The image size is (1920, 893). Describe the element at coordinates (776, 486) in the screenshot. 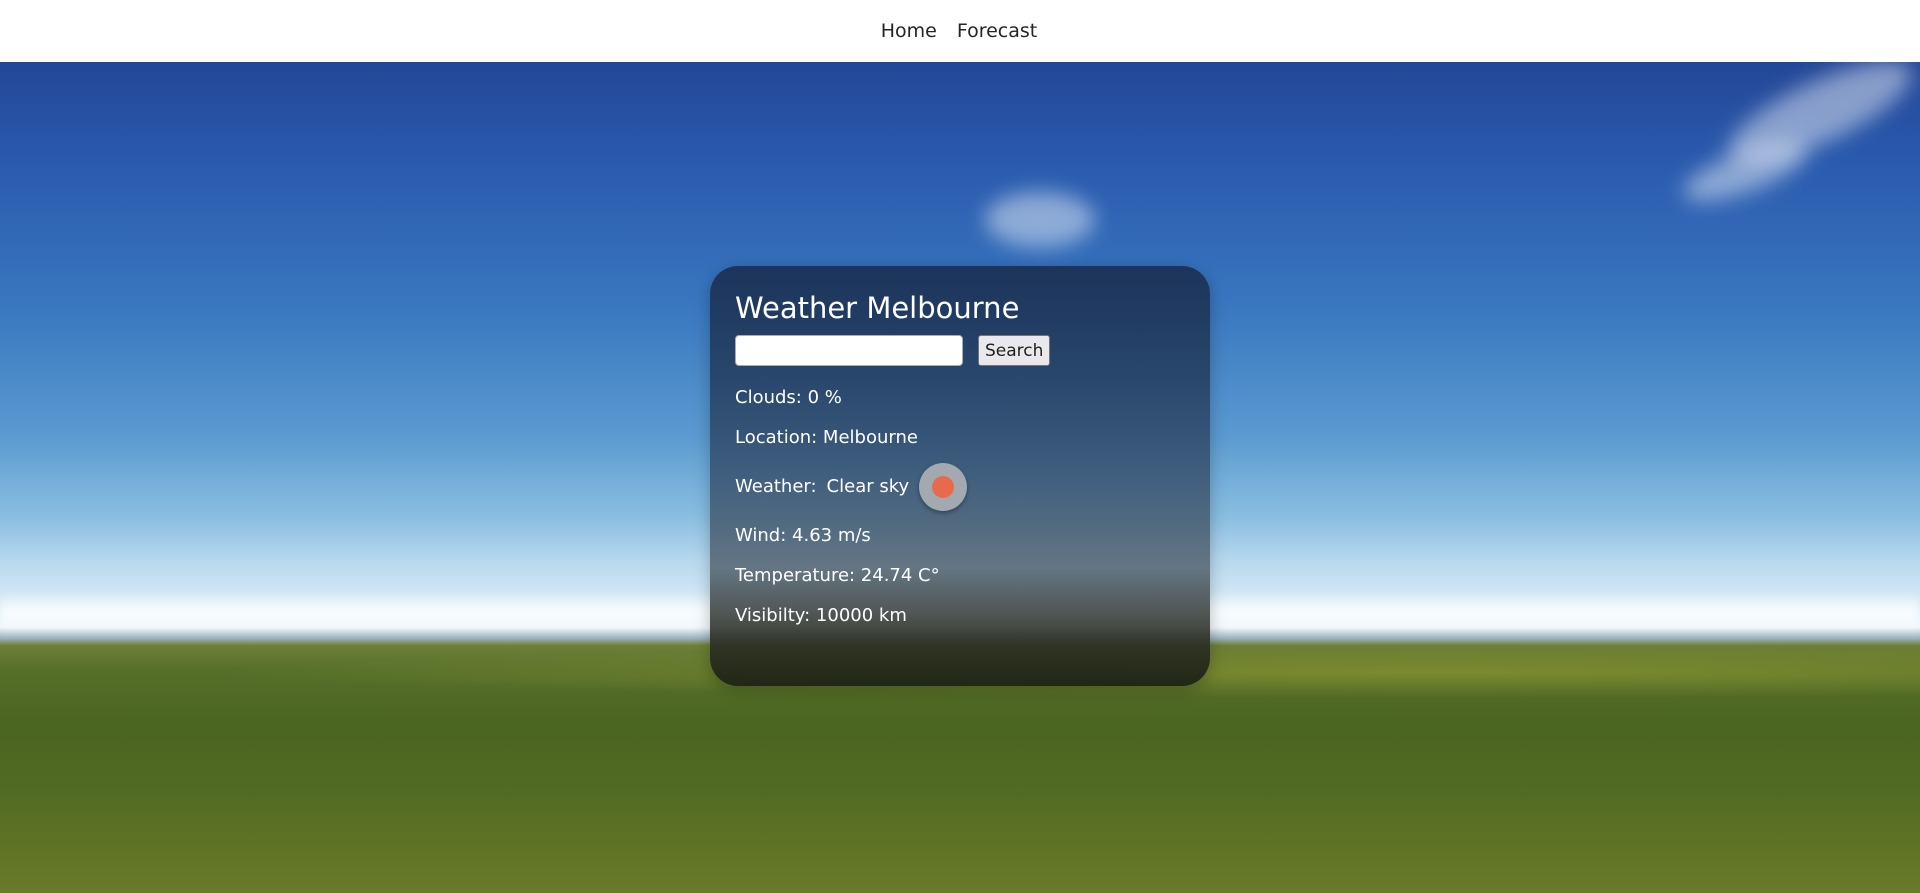

I see `weather-label: Weather:` at that location.